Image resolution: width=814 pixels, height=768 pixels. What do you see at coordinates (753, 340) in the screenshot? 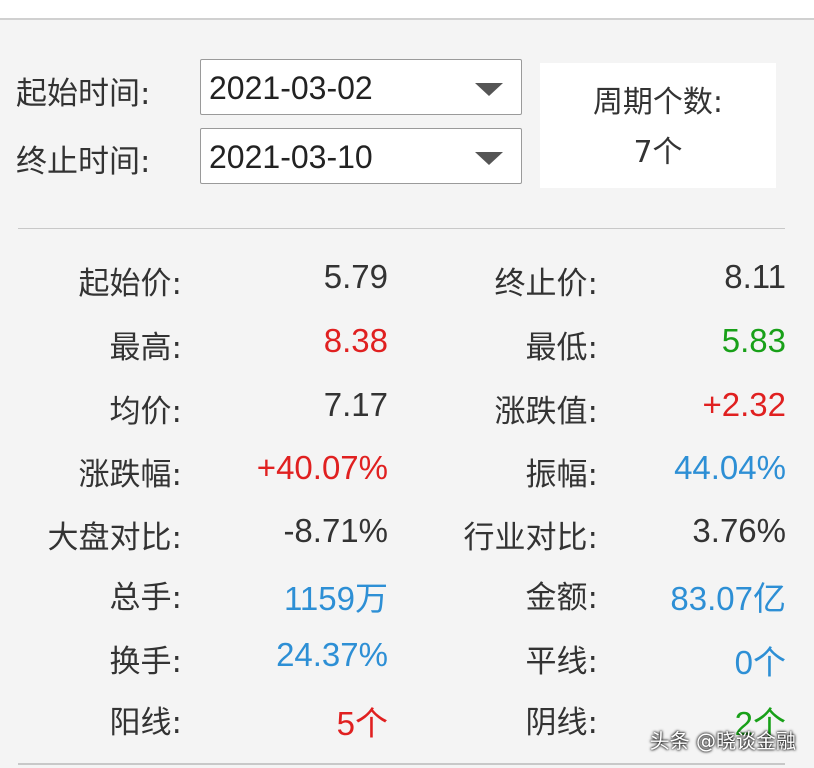
I see `stat-value: 5.83` at bounding box center [753, 340].